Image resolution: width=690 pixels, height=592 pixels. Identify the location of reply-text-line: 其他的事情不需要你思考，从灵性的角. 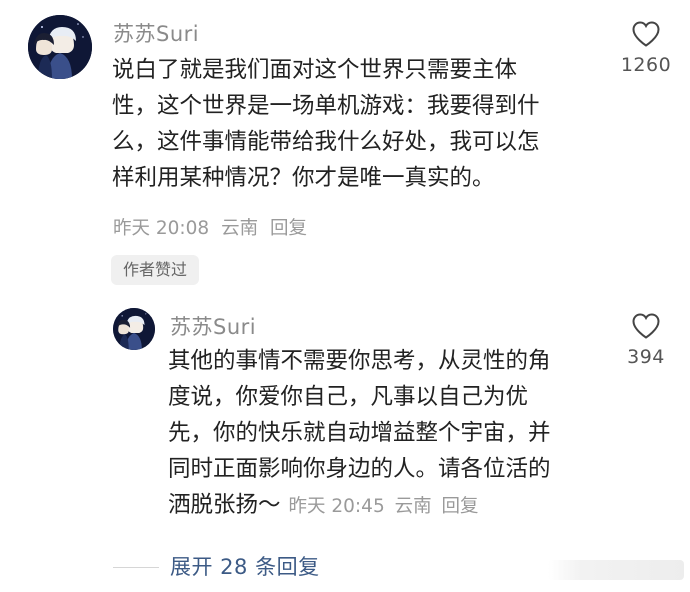
(359, 361).